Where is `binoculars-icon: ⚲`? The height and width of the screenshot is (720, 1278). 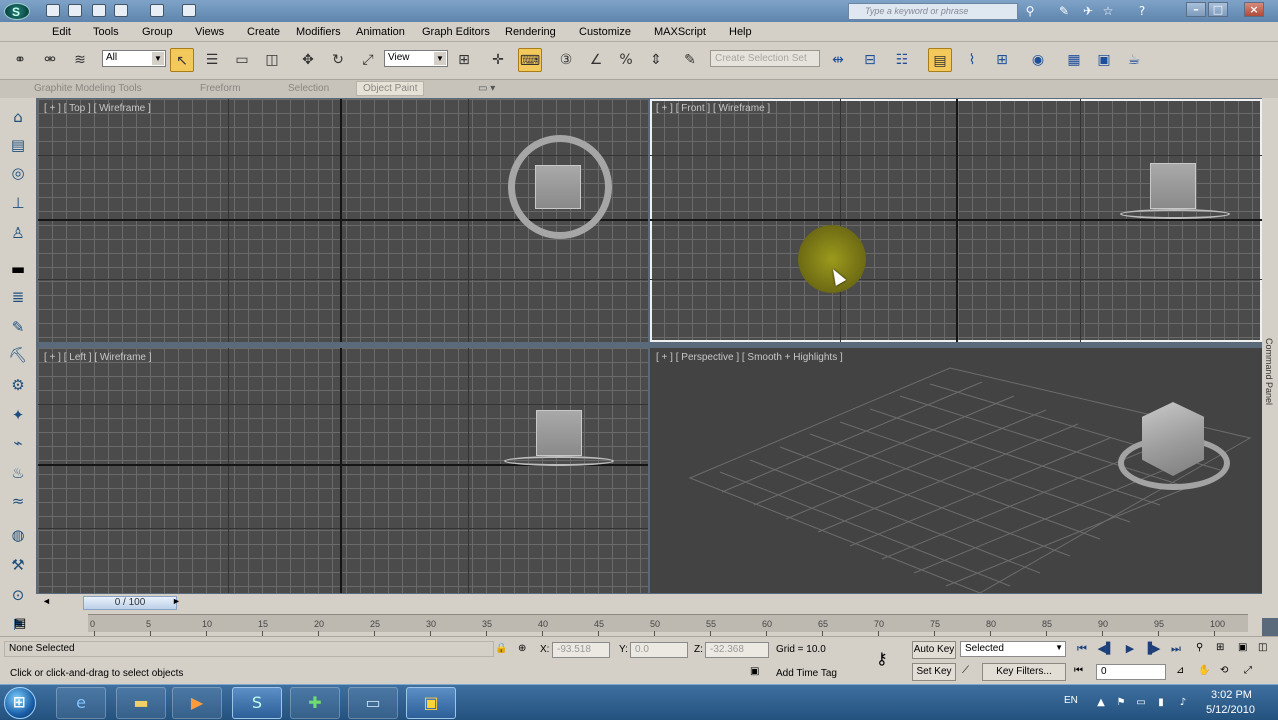 binoculars-icon: ⚲ is located at coordinates (1030, 11).